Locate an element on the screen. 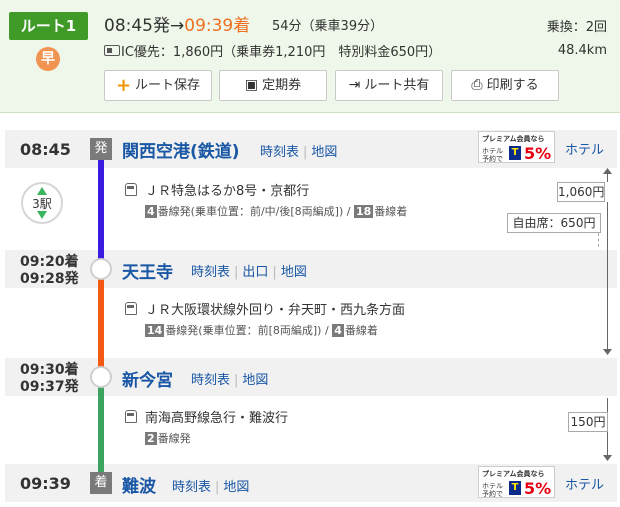  departure-time: 09:28発 is located at coordinates (49, 279).